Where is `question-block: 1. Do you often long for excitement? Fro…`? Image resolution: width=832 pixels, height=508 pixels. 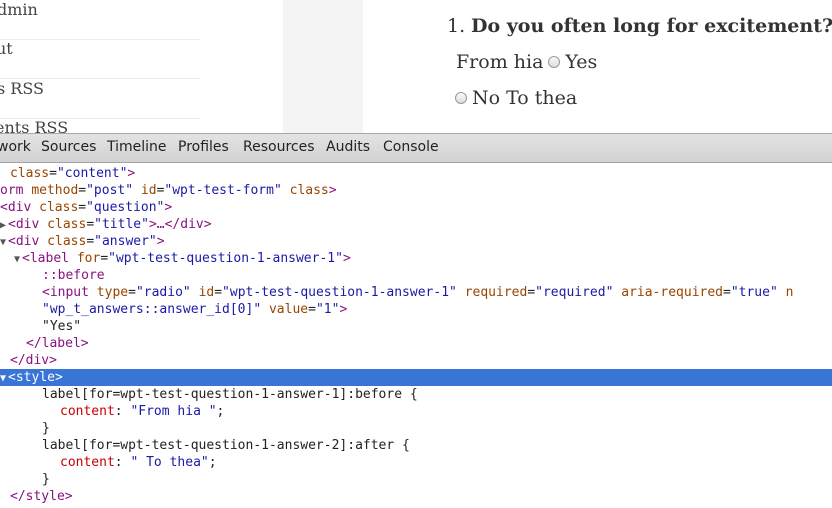
question-block: 1. Do you often long for excitement? Fro… is located at coordinates (597, 66).